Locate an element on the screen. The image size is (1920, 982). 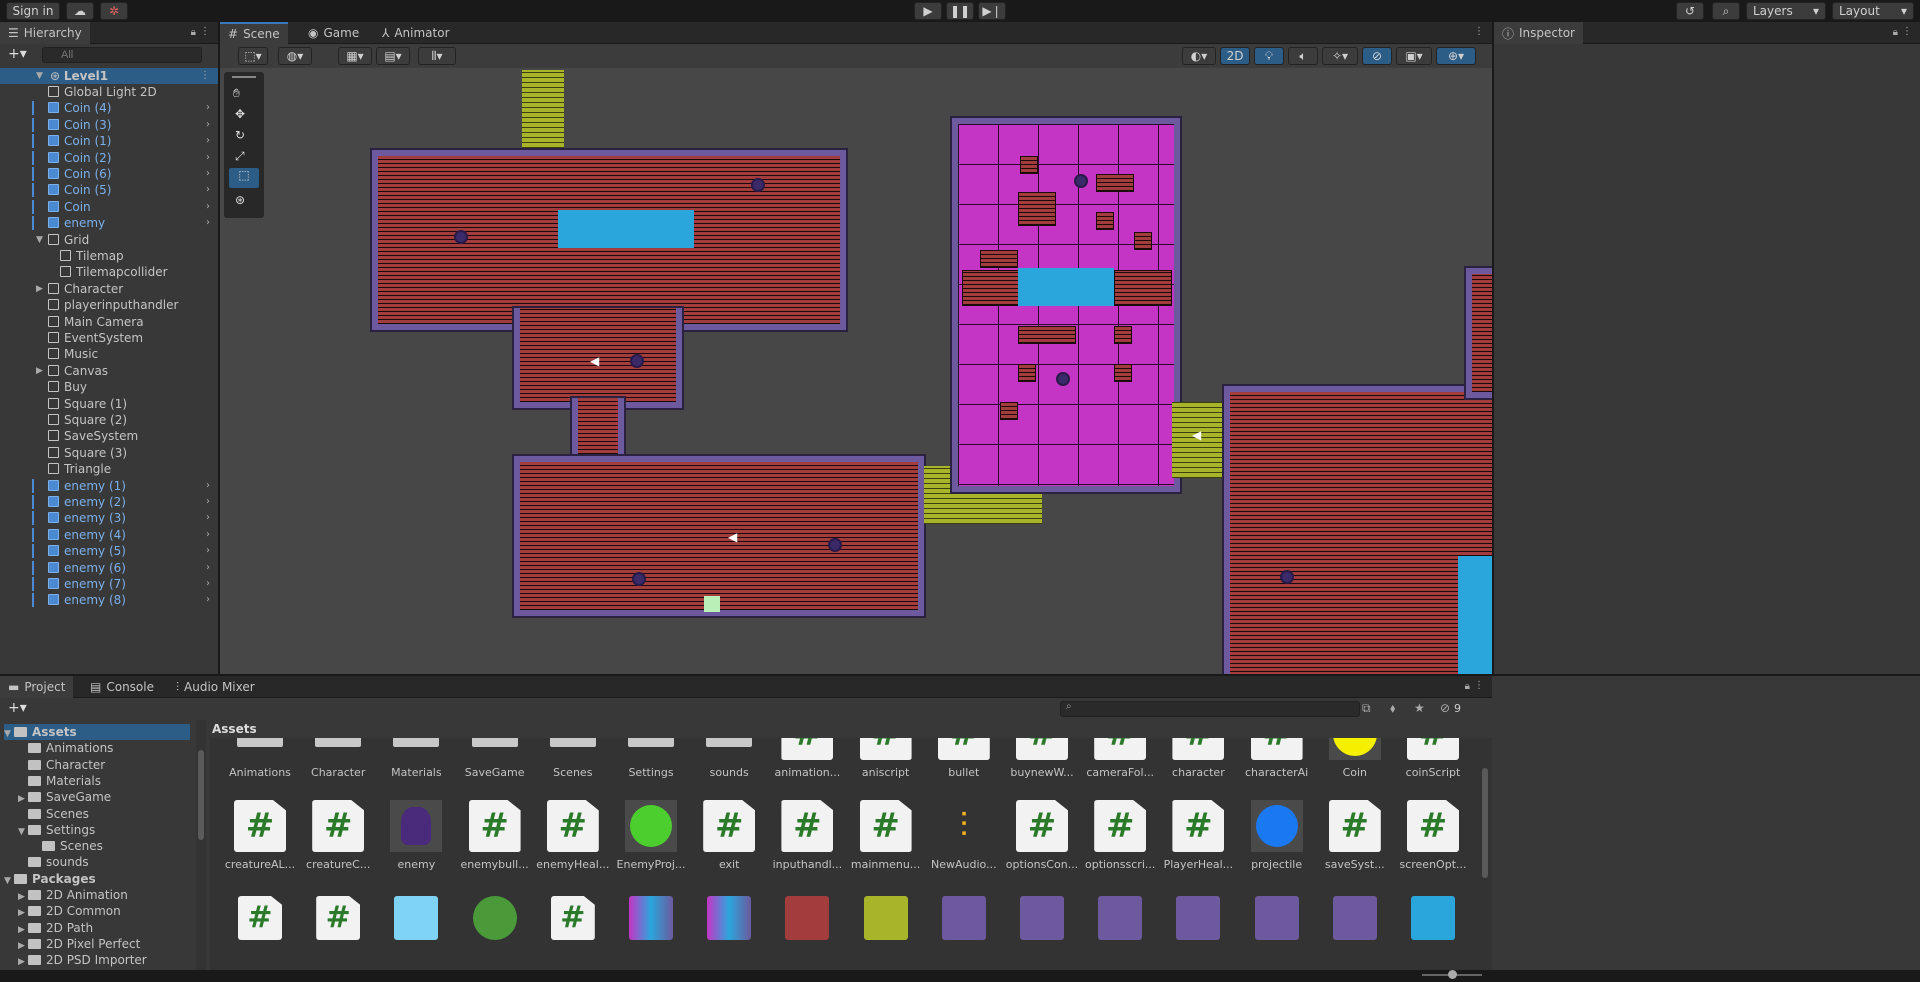
project-tree-item: sounds is located at coordinates (104, 862).